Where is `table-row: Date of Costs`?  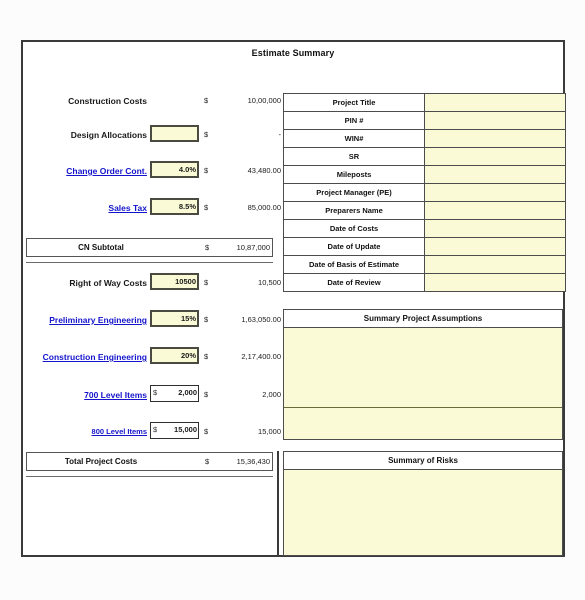 table-row: Date of Costs is located at coordinates (424, 228).